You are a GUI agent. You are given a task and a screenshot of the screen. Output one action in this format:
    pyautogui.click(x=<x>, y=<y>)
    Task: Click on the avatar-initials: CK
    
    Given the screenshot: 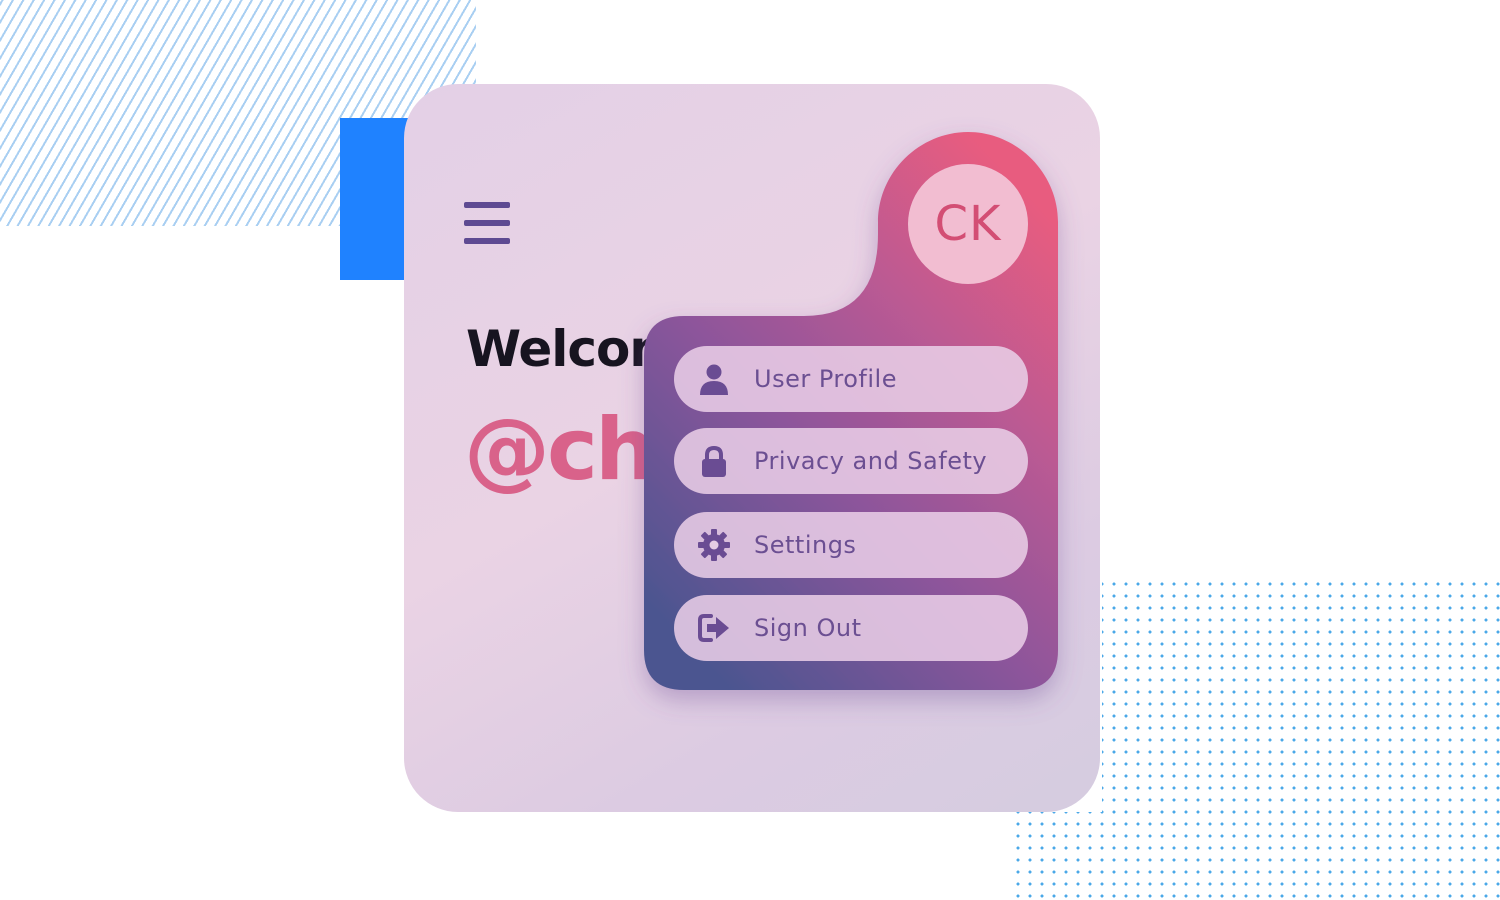 What is the action you would take?
    pyautogui.click(x=968, y=224)
    